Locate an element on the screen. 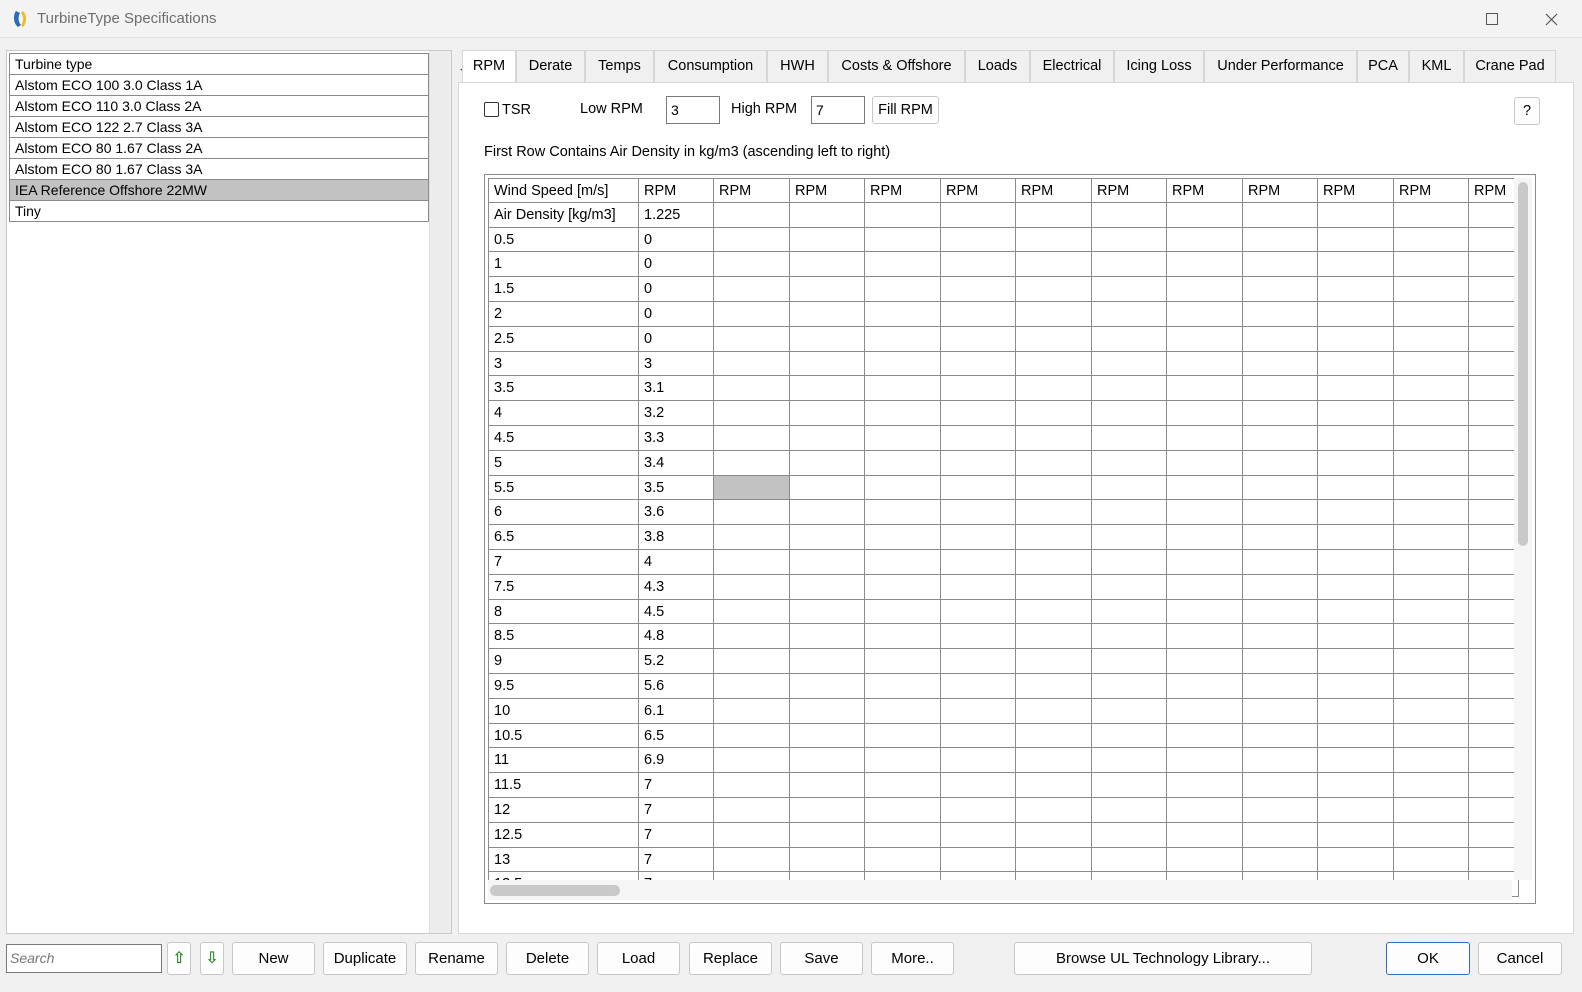 This screenshot has height=992, width=1582. search-input: Search is located at coordinates (84, 958).